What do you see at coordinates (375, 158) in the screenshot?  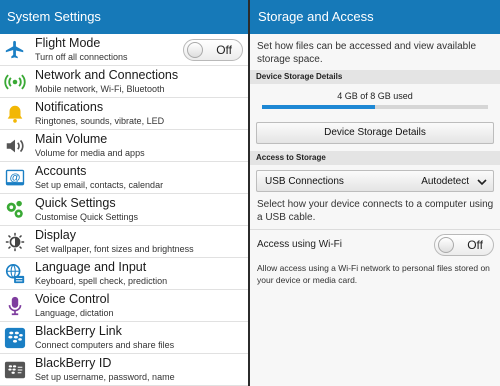 I see `access-storage-section-header: Access to Storage` at bounding box center [375, 158].